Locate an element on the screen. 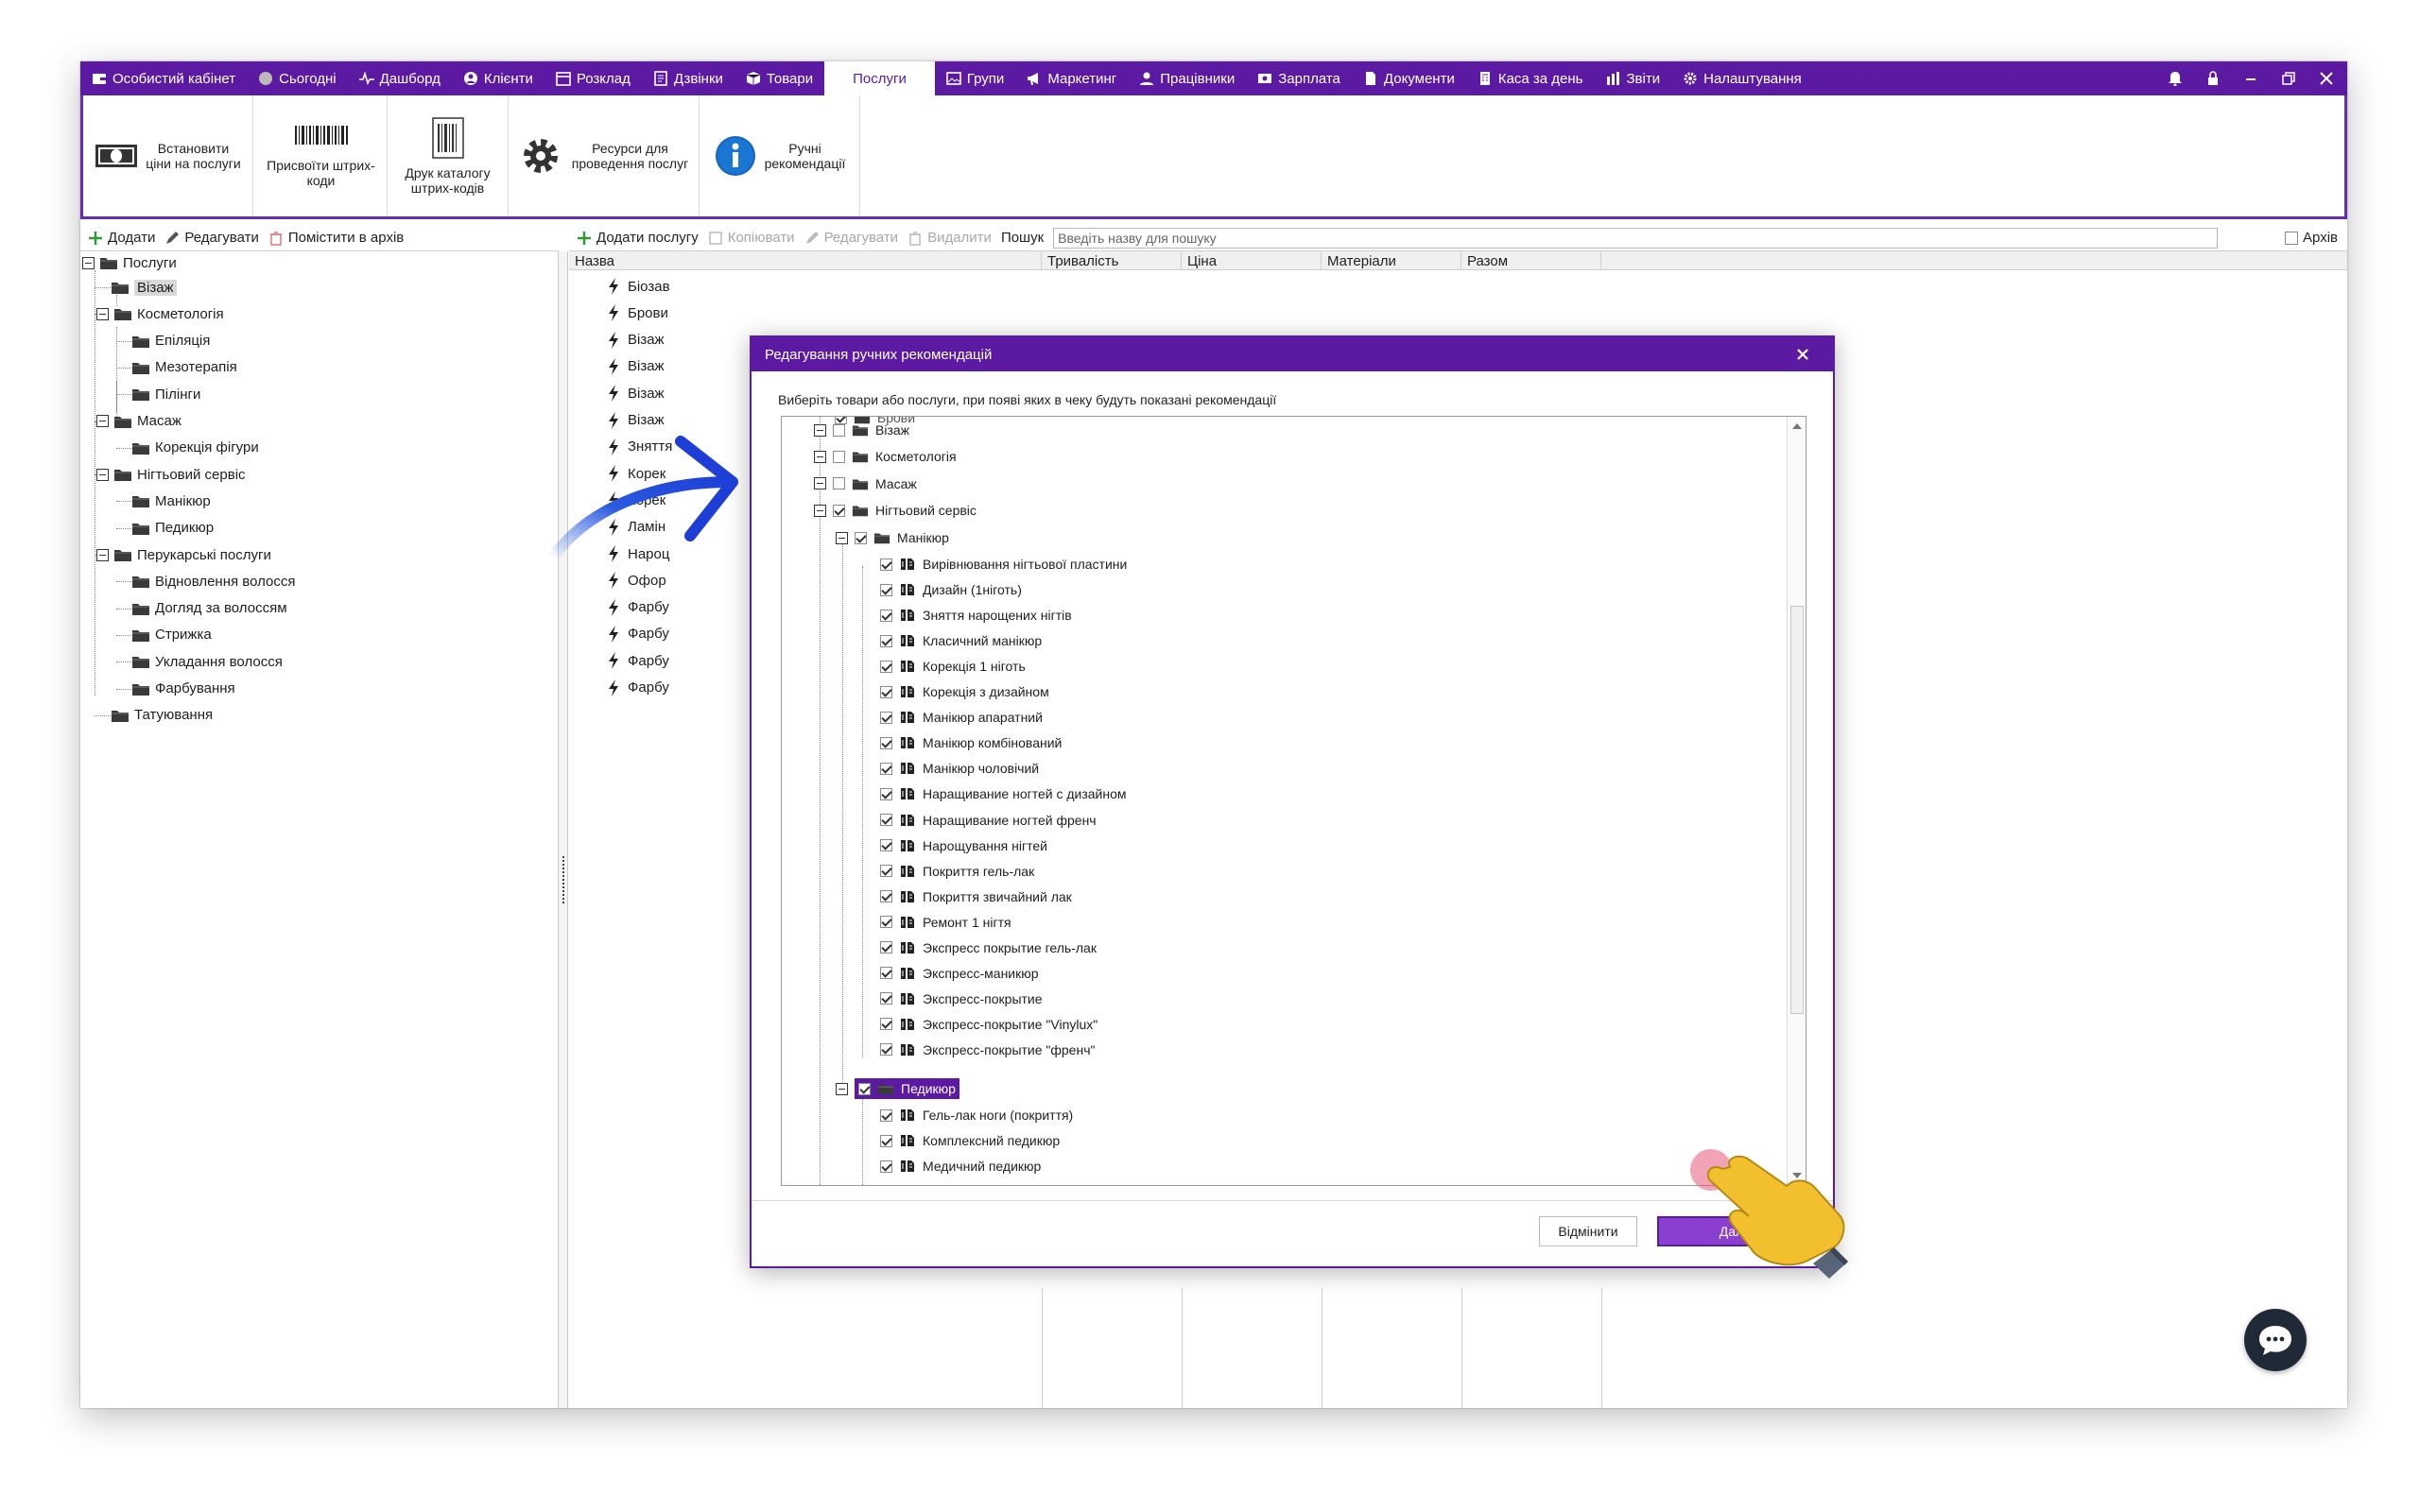 Image resolution: width=2420 pixels, height=1512 pixels. tree-item: Зняття нарощених нігтів is located at coordinates (976, 615).